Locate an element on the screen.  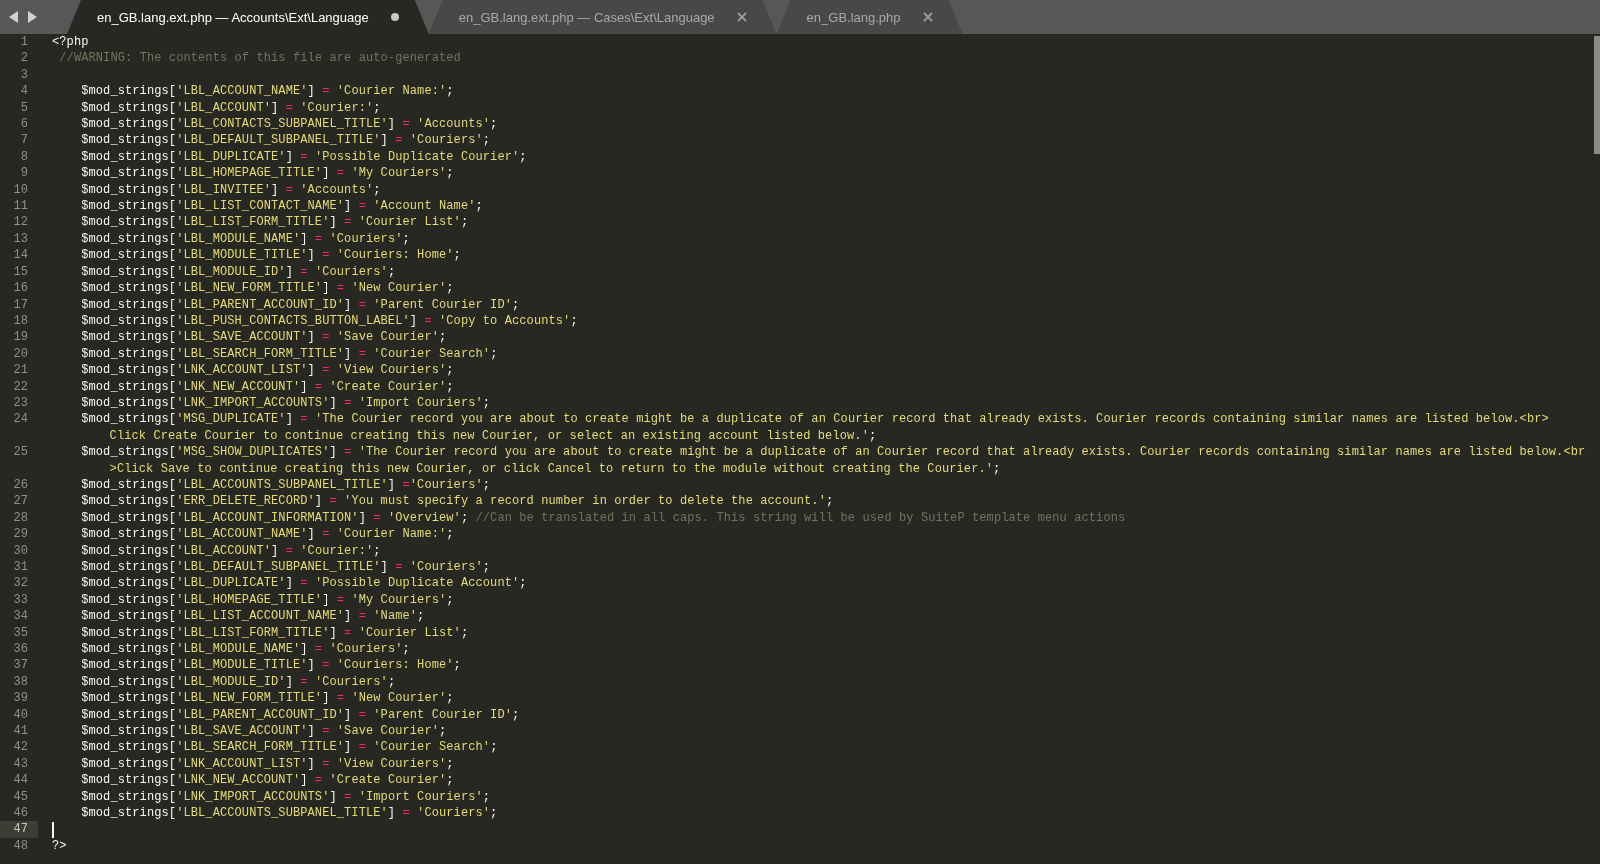
line-number: 8 is located at coordinates (24, 157).